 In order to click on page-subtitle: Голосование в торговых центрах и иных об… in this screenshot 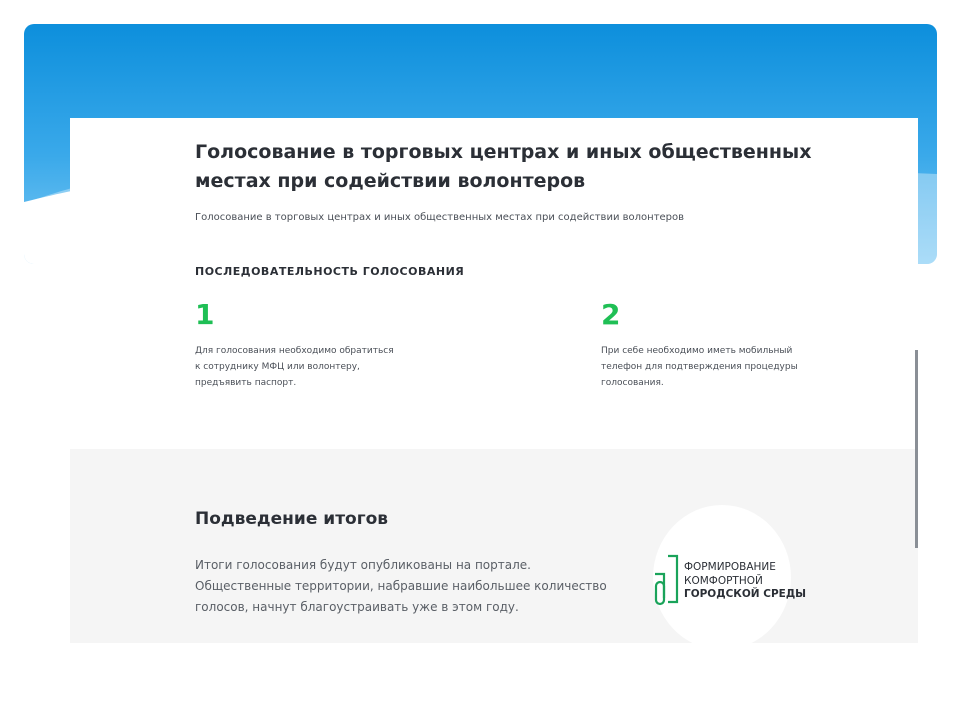, I will do `click(440, 217)`.